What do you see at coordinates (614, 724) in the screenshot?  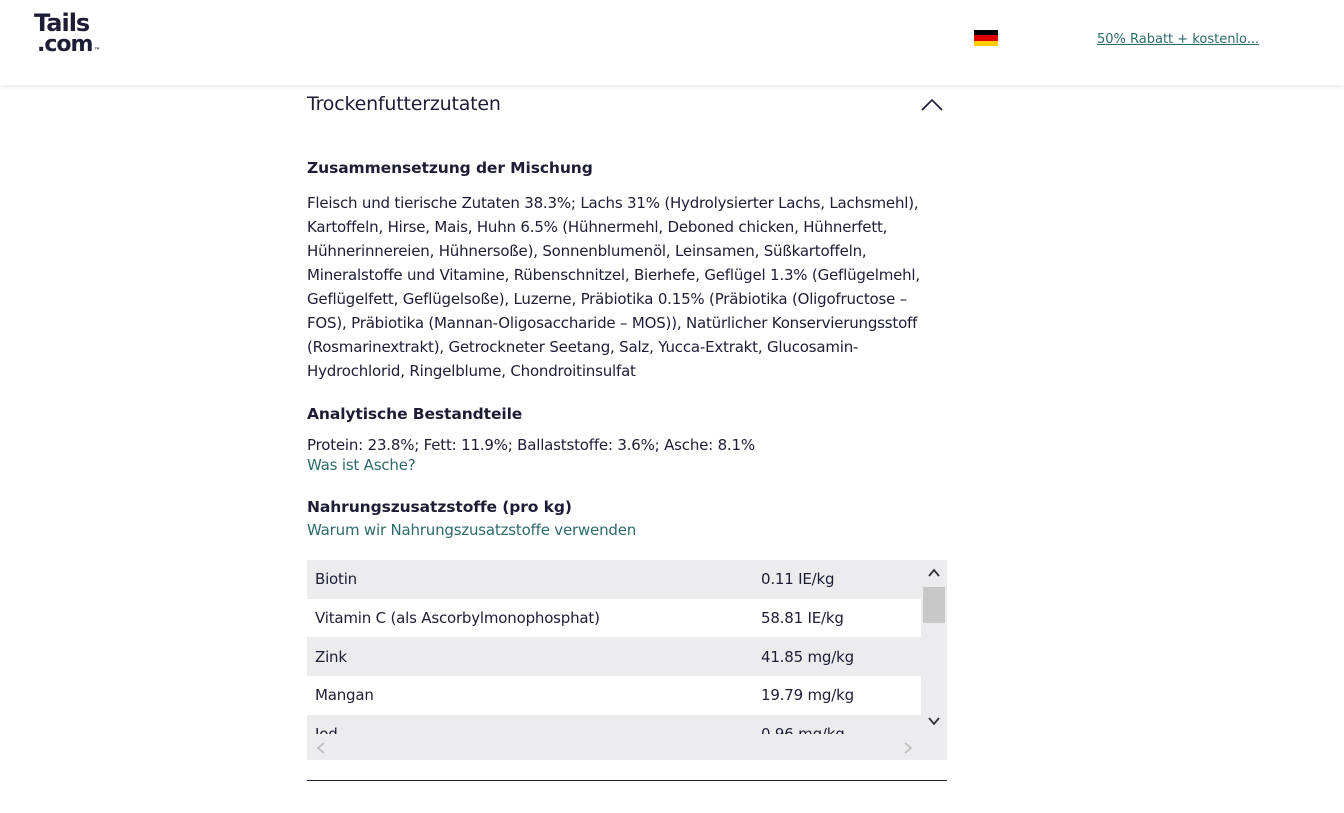 I see `table-row: Jod 0.96 mg/kg` at bounding box center [614, 724].